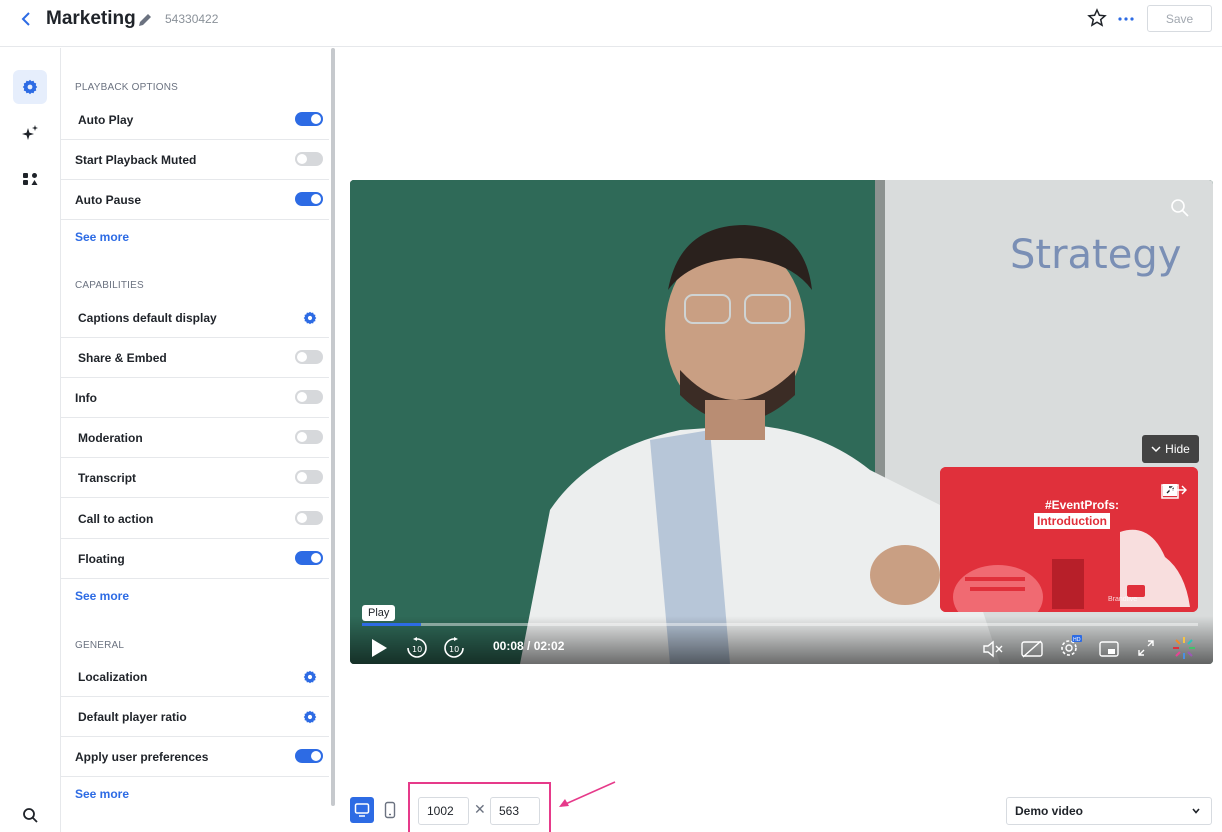  What do you see at coordinates (1095, 255) in the screenshot?
I see `whiteboard-text: Strategy` at bounding box center [1095, 255].